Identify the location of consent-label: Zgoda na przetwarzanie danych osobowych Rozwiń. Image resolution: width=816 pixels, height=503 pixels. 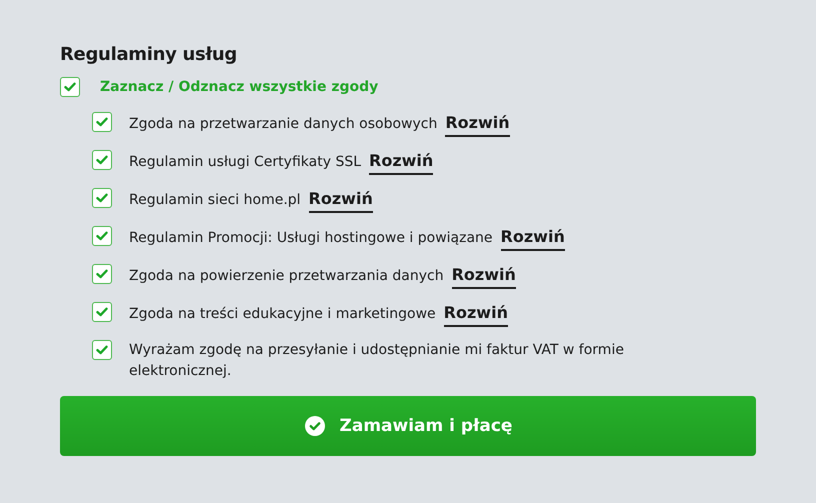
(409, 123).